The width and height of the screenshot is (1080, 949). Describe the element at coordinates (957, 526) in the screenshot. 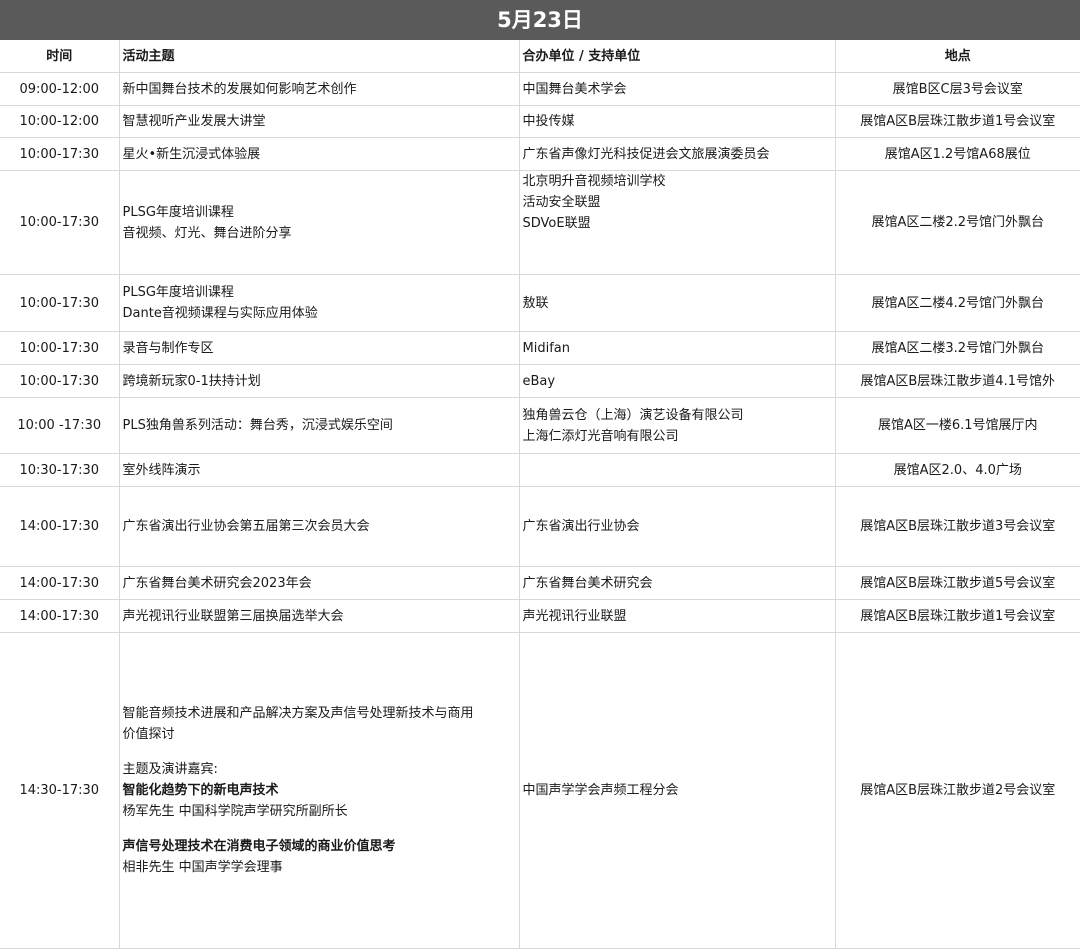

I see `venue-cell: 展馆A区B层珠江散步道3号会议室` at that location.